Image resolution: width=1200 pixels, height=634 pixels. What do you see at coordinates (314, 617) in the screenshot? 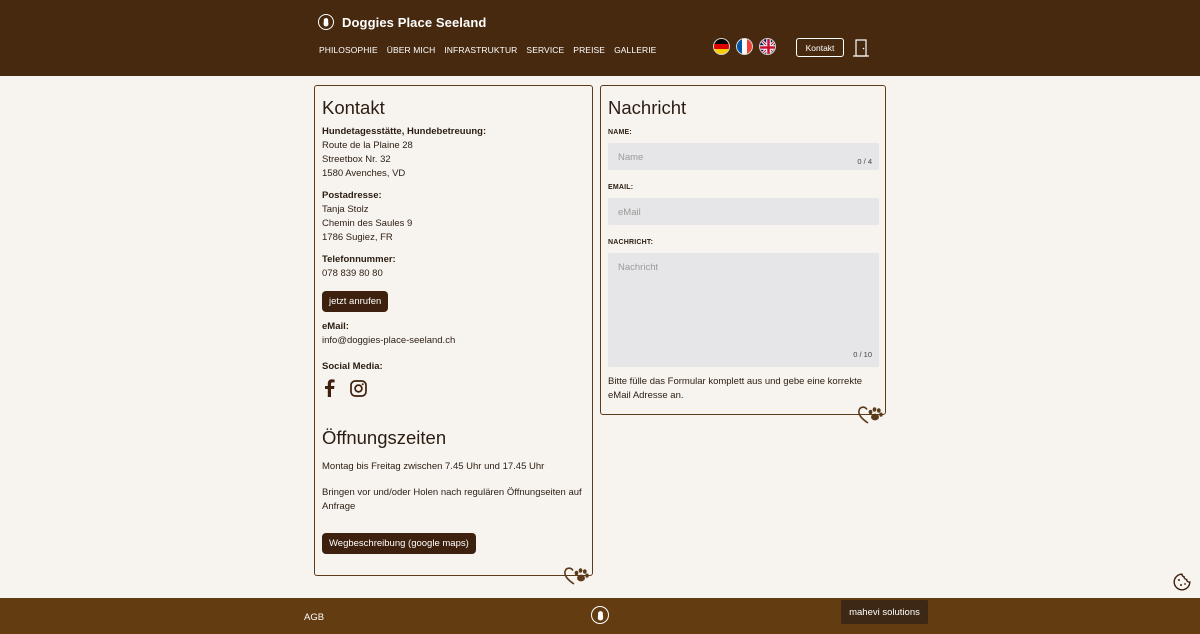
I see `agb-link: AGB` at bounding box center [314, 617].